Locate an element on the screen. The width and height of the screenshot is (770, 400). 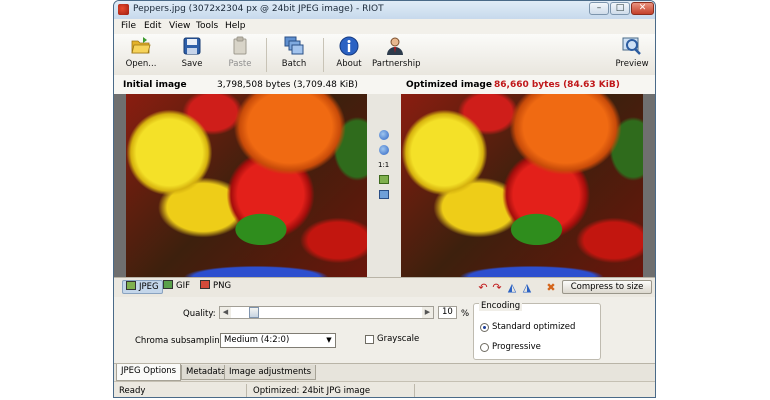
menu-tools: Tools is located at coordinates (207, 26).